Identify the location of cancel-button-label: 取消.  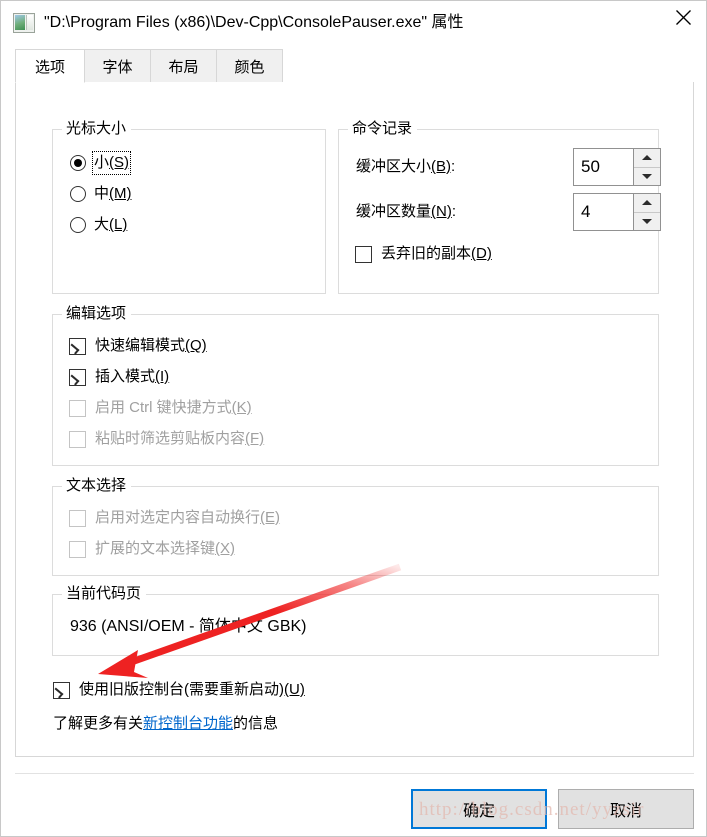
(625, 811).